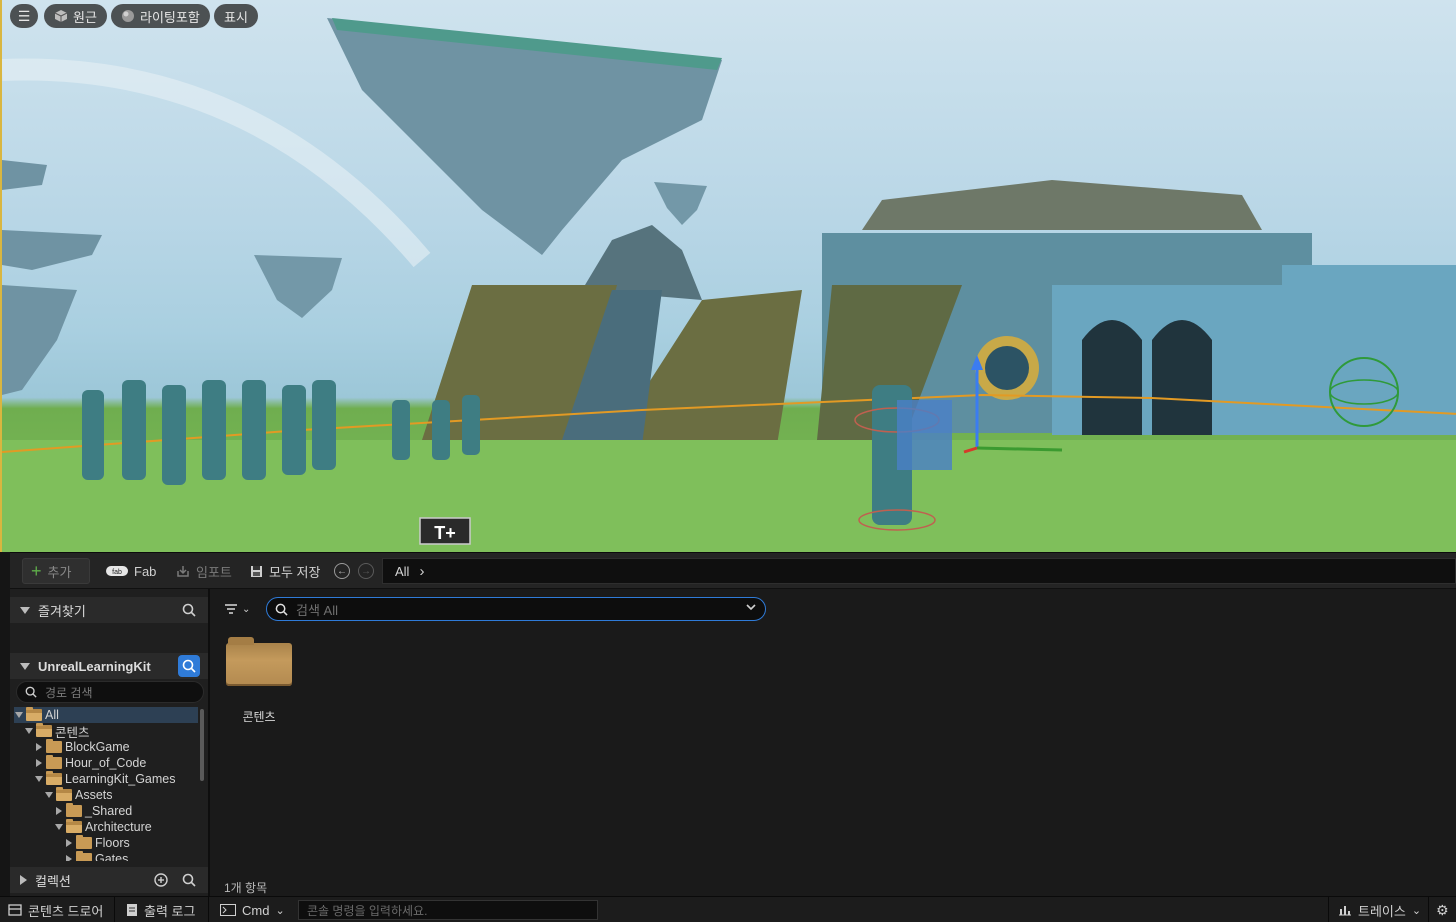 Image resolution: width=1456 pixels, height=922 pixels. What do you see at coordinates (448, 910) in the screenshot?
I see `console-command-input: 콘솔 명령을 입력하세요.` at bounding box center [448, 910].